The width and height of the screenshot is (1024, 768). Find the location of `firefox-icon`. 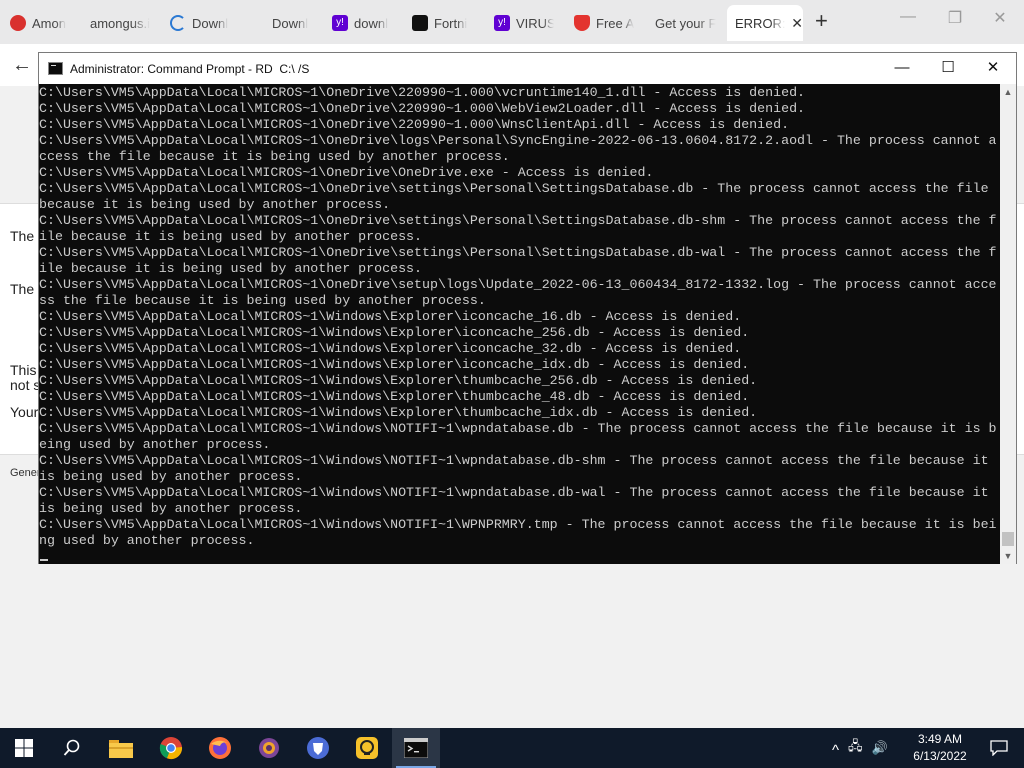

firefox-icon is located at coordinates (220, 748).